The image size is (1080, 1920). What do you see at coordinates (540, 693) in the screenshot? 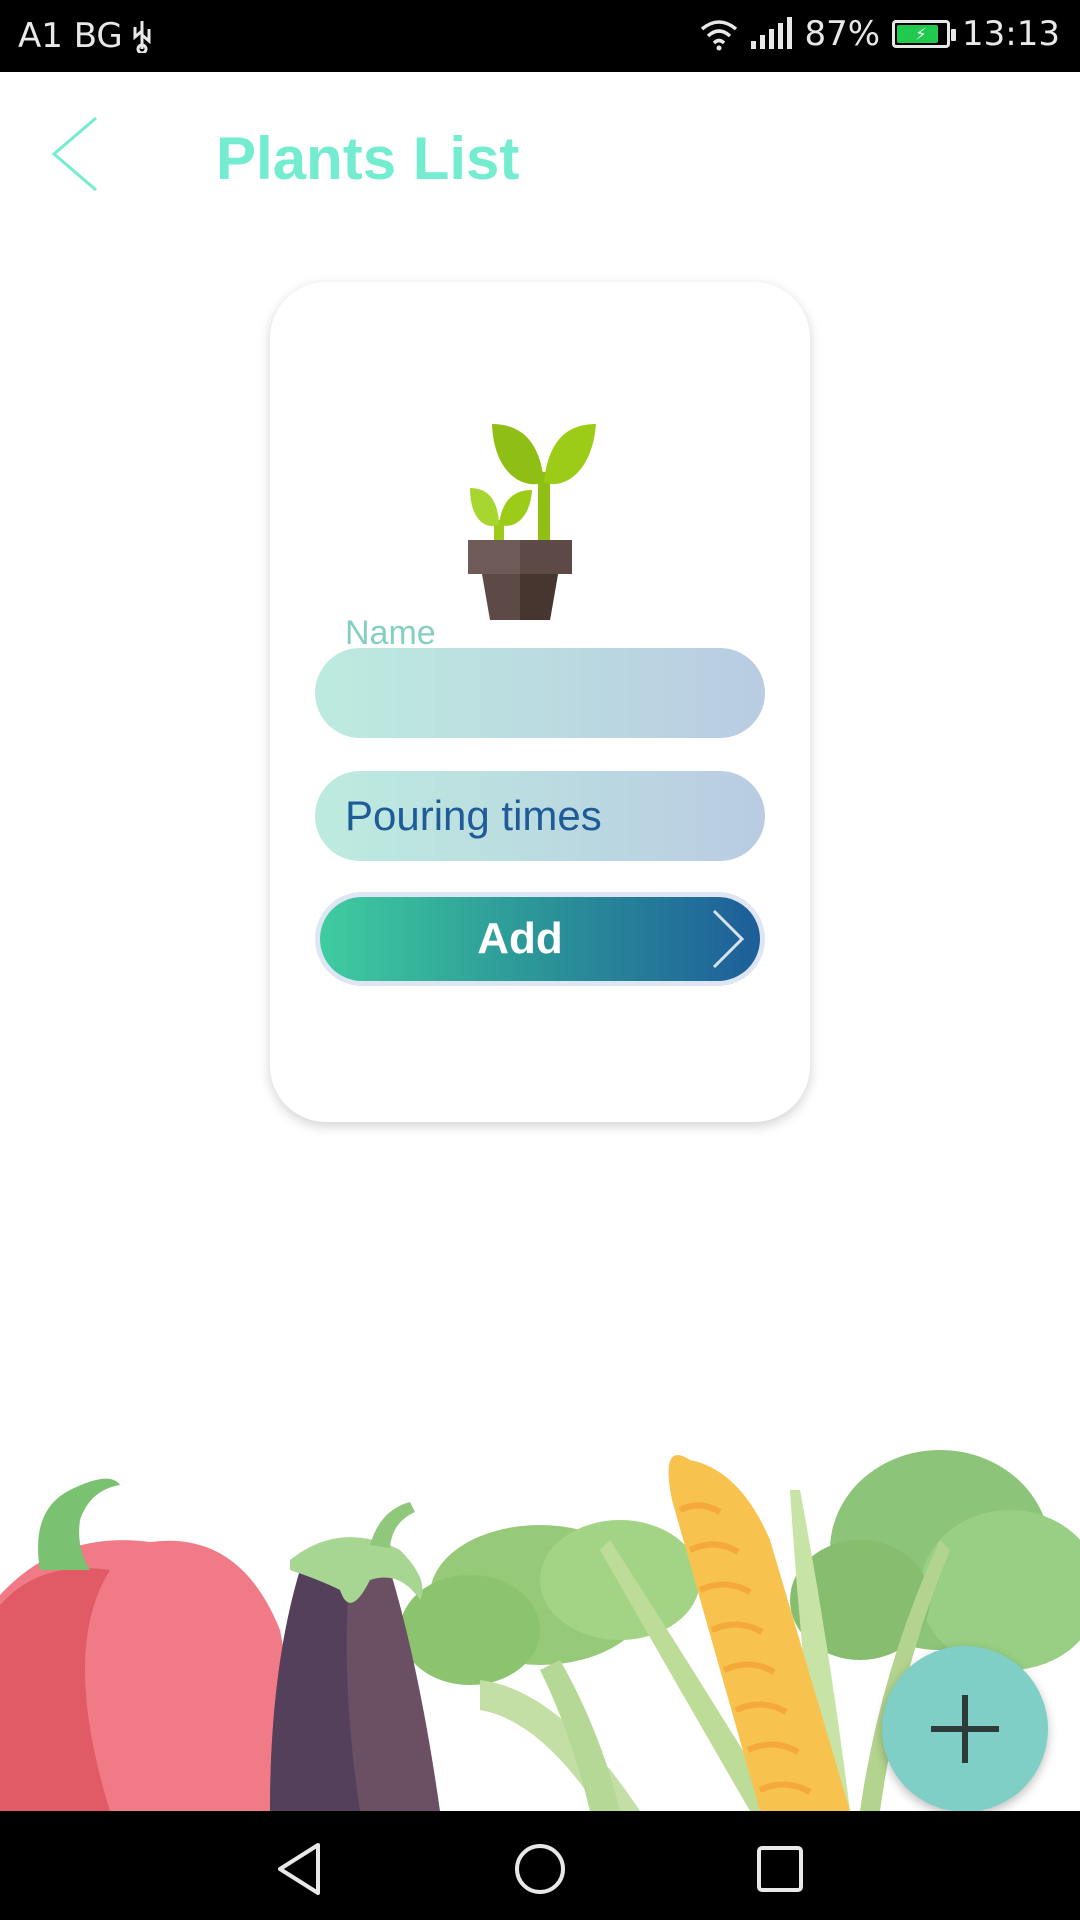
I see `name-input` at bounding box center [540, 693].